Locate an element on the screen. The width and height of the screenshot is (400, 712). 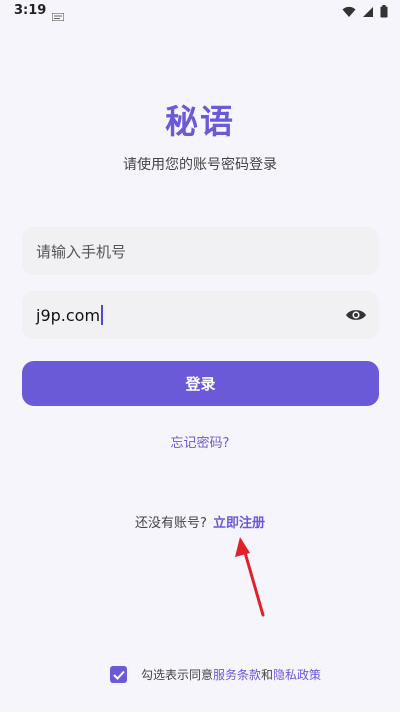
app-title: 秘语 is located at coordinates (200, 121).